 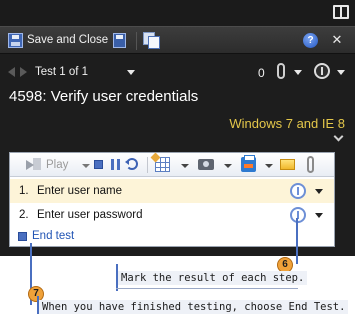 I want to click on save-and-close-button: Save and Close, so click(x=67, y=40).